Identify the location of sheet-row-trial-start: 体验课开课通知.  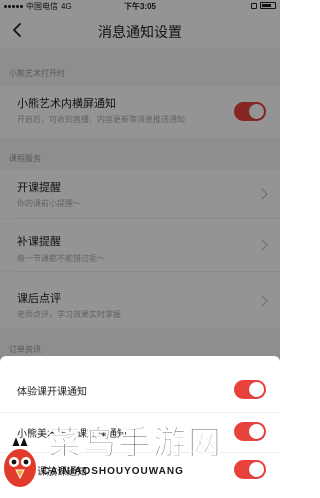
(140, 390).